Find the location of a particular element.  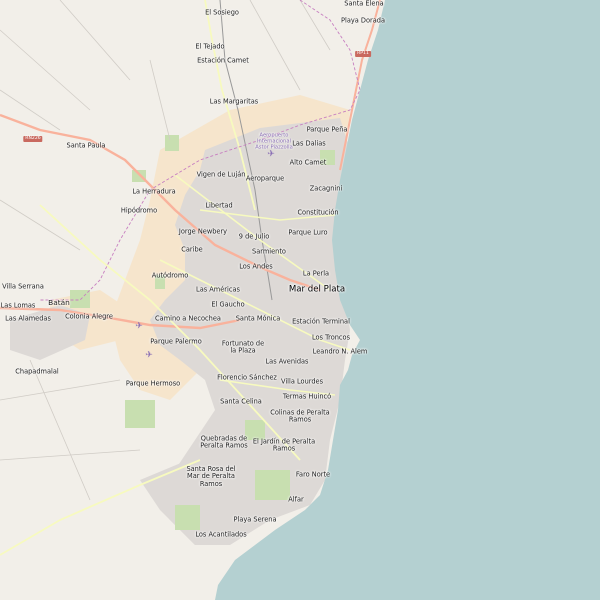

place-label-el-jardin-de-peralta-ramos: El Jardín de Peralta Ramos is located at coordinates (284, 446).